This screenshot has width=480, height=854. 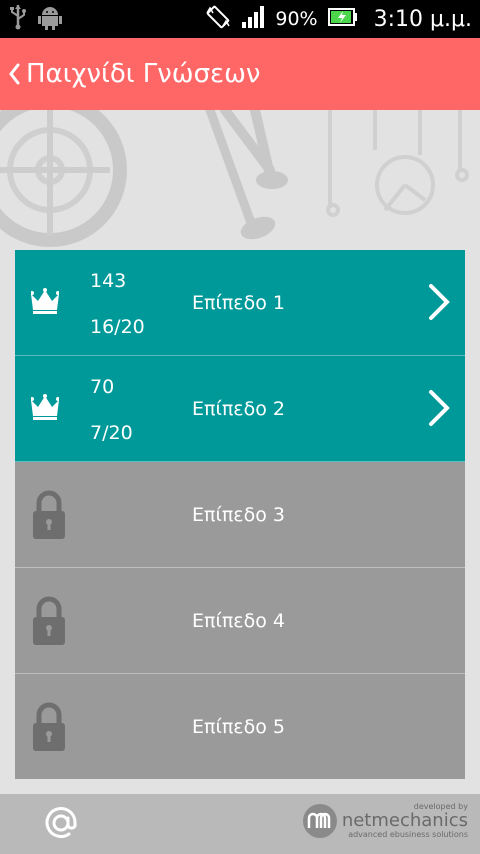 I want to click on action-bar: Παιχνίδι Γνώσεων, so click(x=240, y=74).